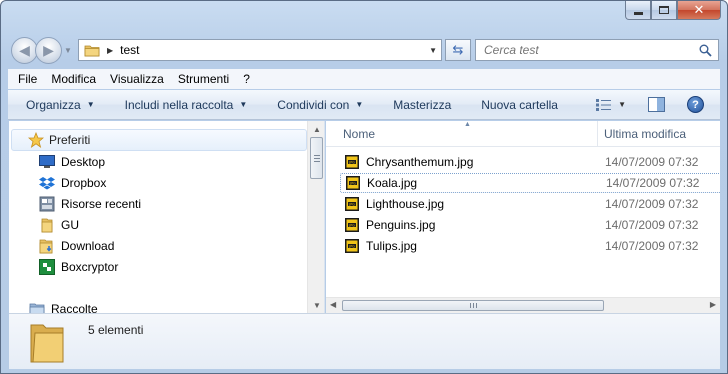  I want to click on recent-places-icon, so click(47, 204).